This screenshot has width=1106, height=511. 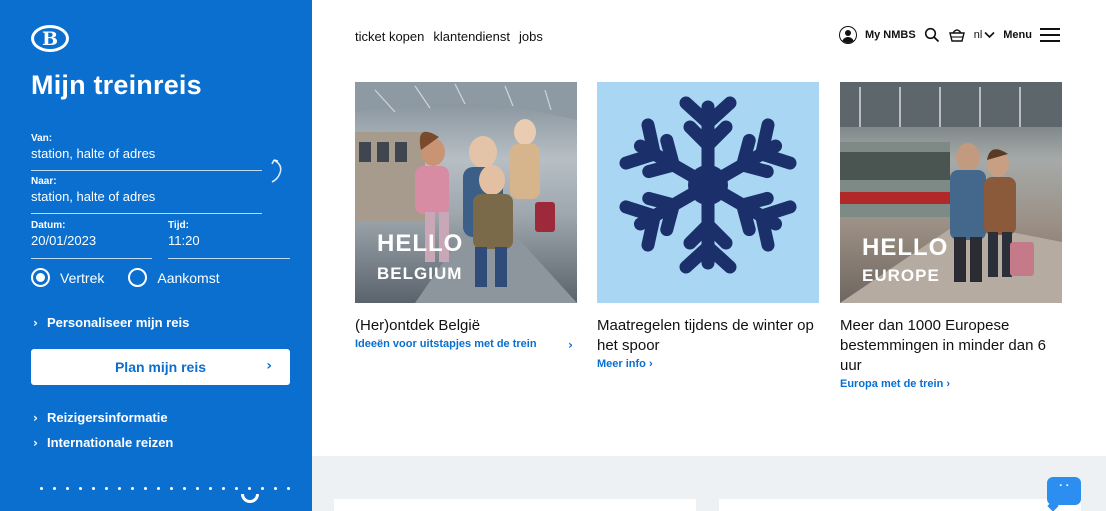 I want to click on swap-arrow-icon, so click(x=276, y=171).